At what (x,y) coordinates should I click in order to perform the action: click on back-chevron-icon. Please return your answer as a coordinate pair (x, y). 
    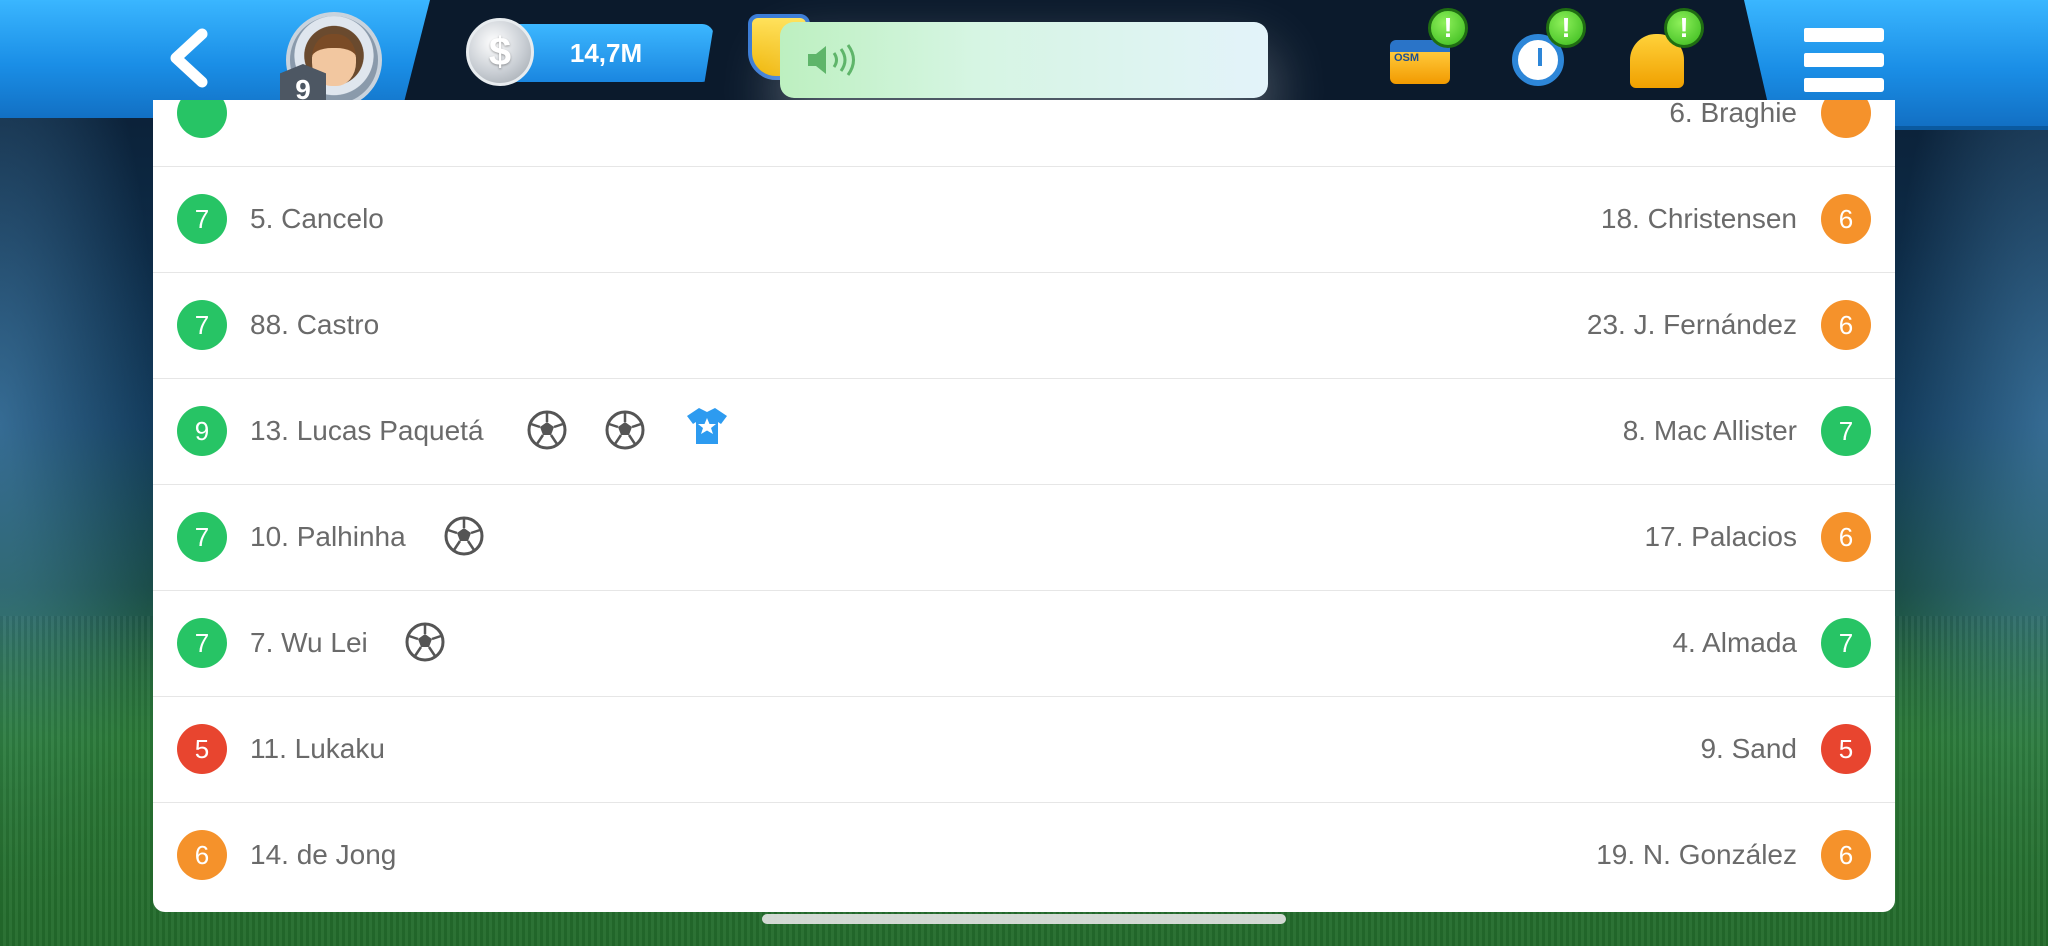
    Looking at the image, I should click on (192, 58).